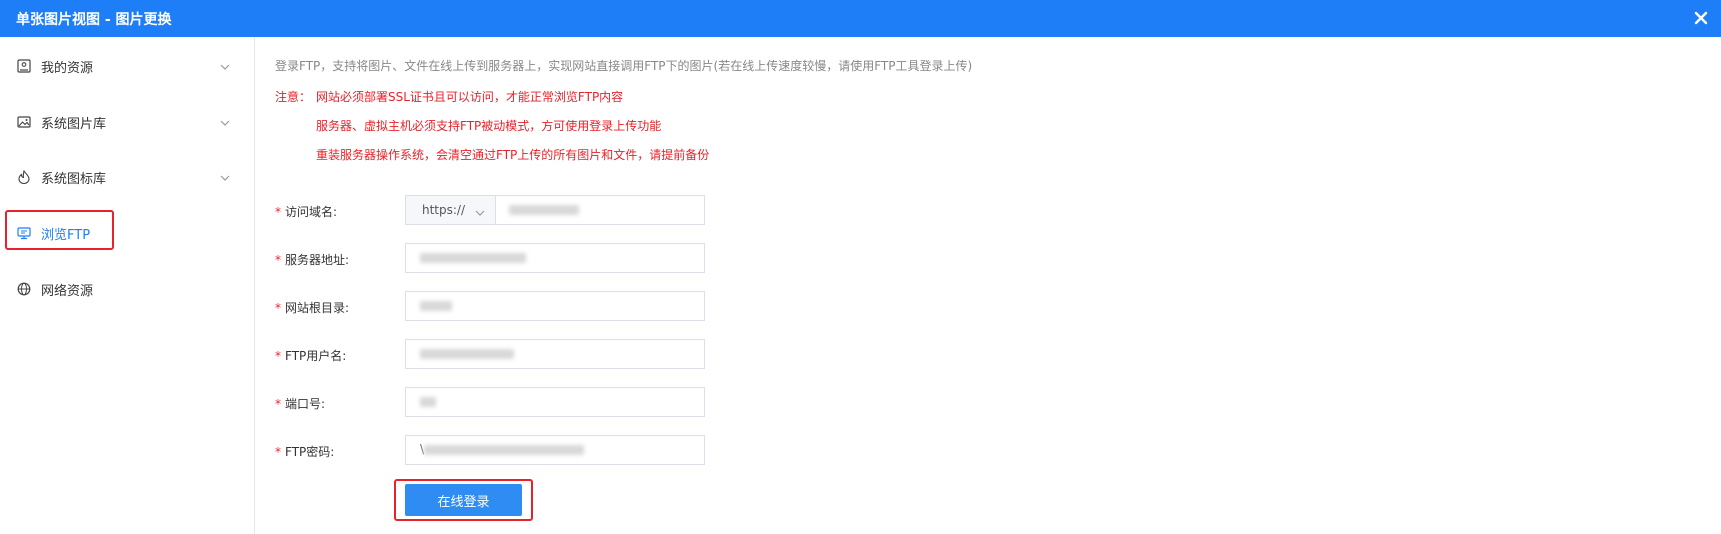 The height and width of the screenshot is (534, 1721). Describe the element at coordinates (305, 452) in the screenshot. I see `ftp-password-label: * FTP密码:` at that location.